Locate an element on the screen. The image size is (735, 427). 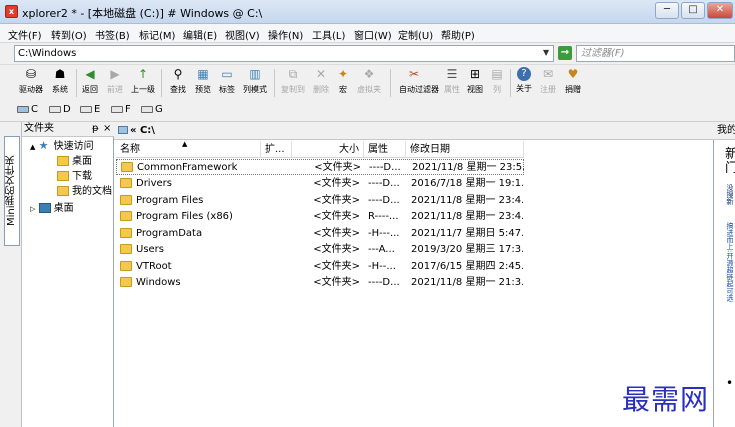
column-header-modified: 修改日期 is located at coordinates (465, 149).